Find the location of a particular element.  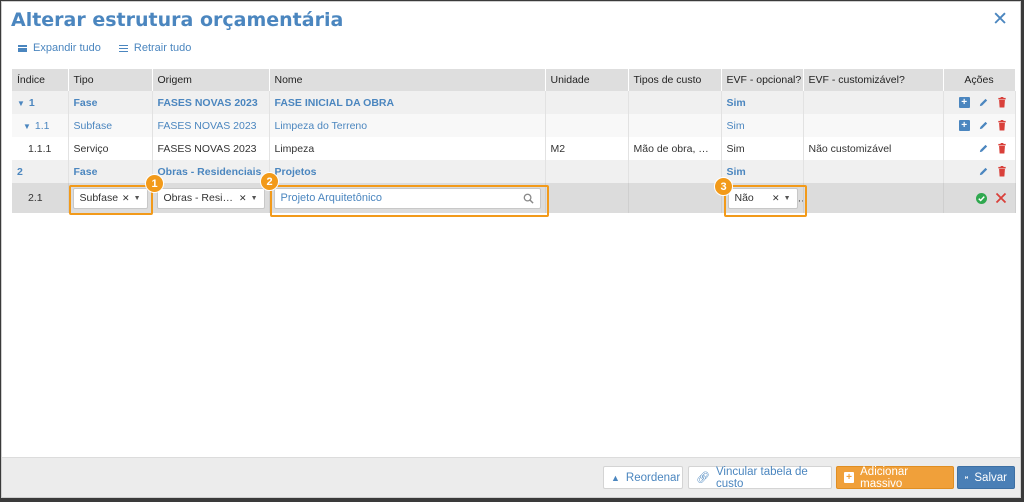

nome-input: Projeto Arquitetônico is located at coordinates (407, 198).